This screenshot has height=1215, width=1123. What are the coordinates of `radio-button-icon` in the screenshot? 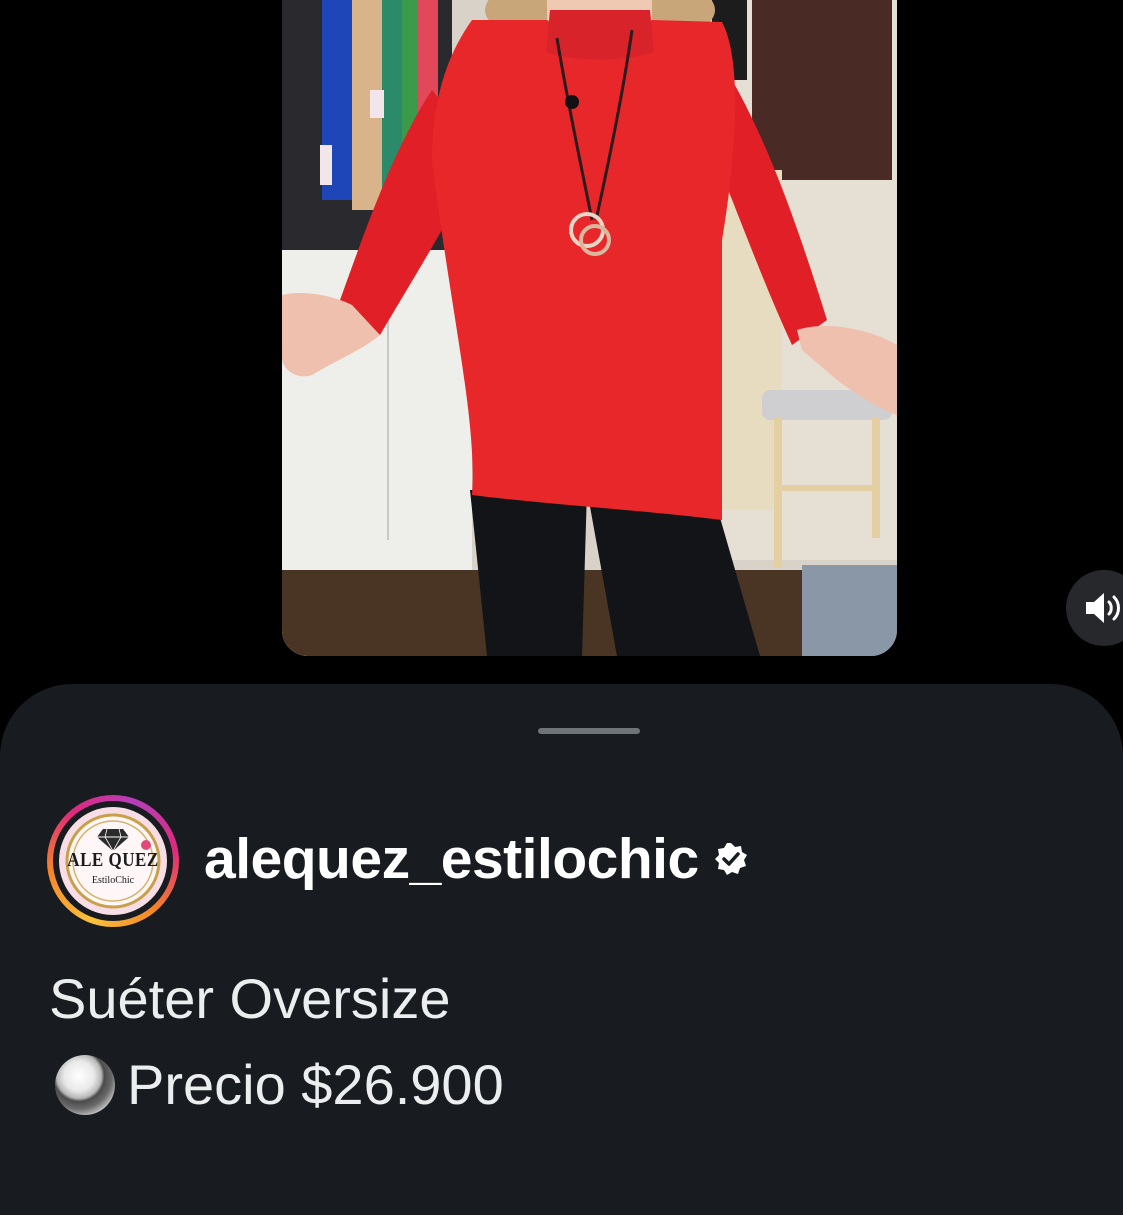 It's located at (85, 1084).